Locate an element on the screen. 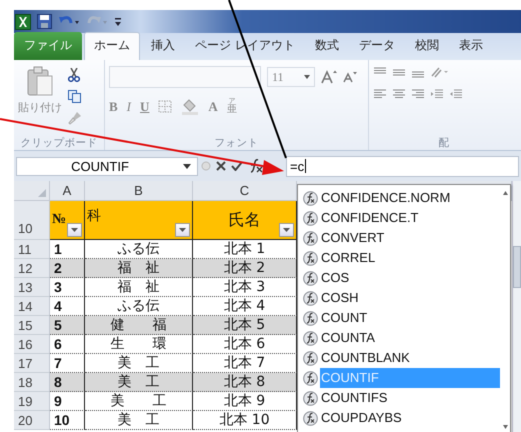 The height and width of the screenshot is (432, 521). clipboard-icon is located at coordinates (40, 81).